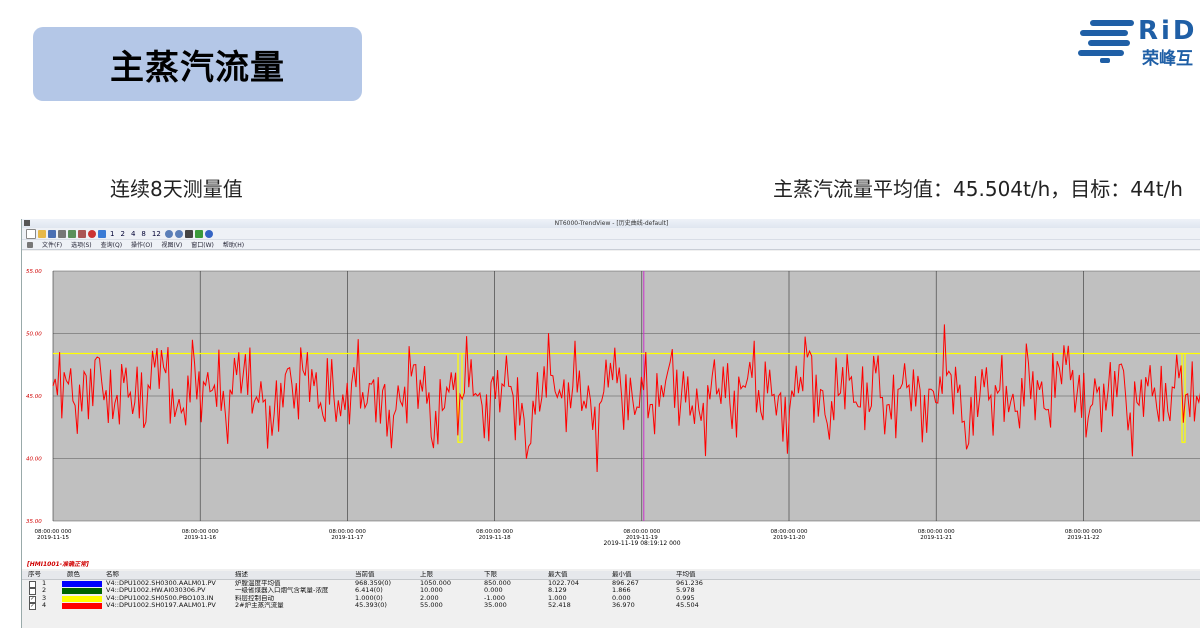 The image size is (1200, 628). I want to click on legend-cell-max: 52.418, so click(559, 606).